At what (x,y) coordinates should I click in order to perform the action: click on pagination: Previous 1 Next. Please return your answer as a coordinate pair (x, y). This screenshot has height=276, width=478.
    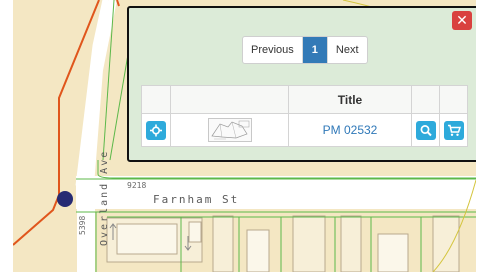
    Looking at the image, I should click on (305, 50).